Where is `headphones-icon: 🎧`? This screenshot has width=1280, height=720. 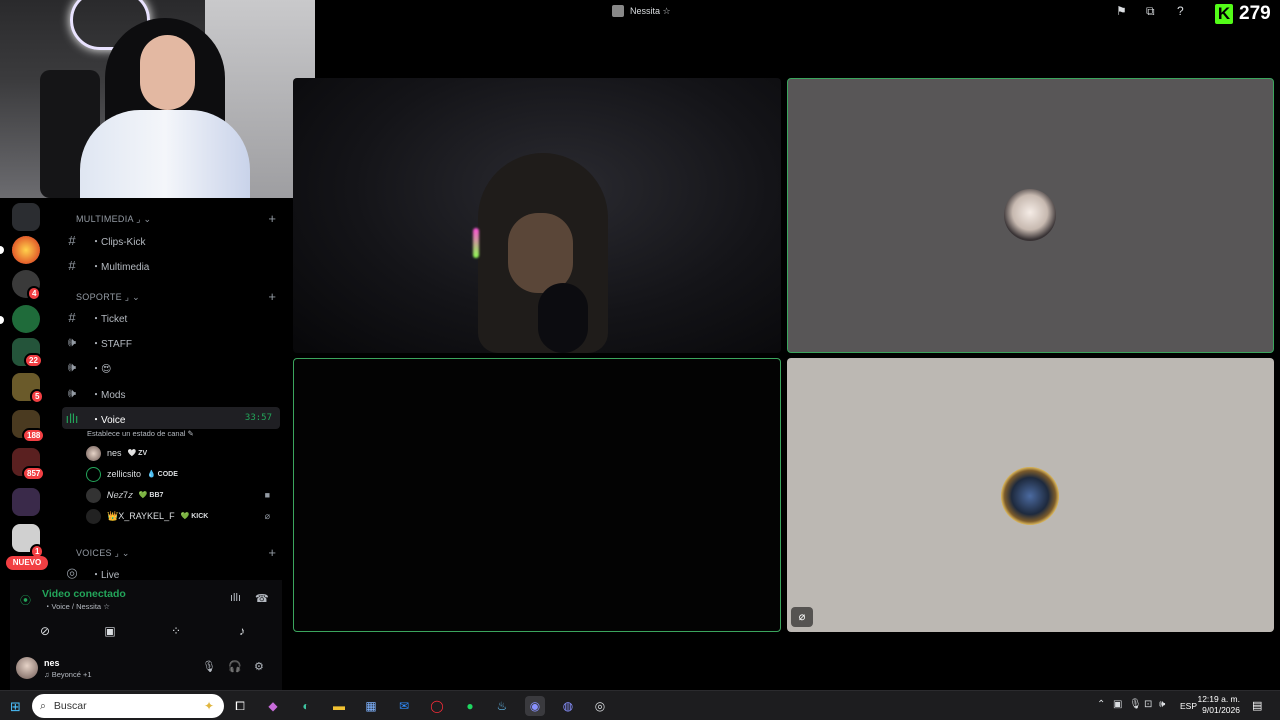 headphones-icon: 🎧 is located at coordinates (235, 666).